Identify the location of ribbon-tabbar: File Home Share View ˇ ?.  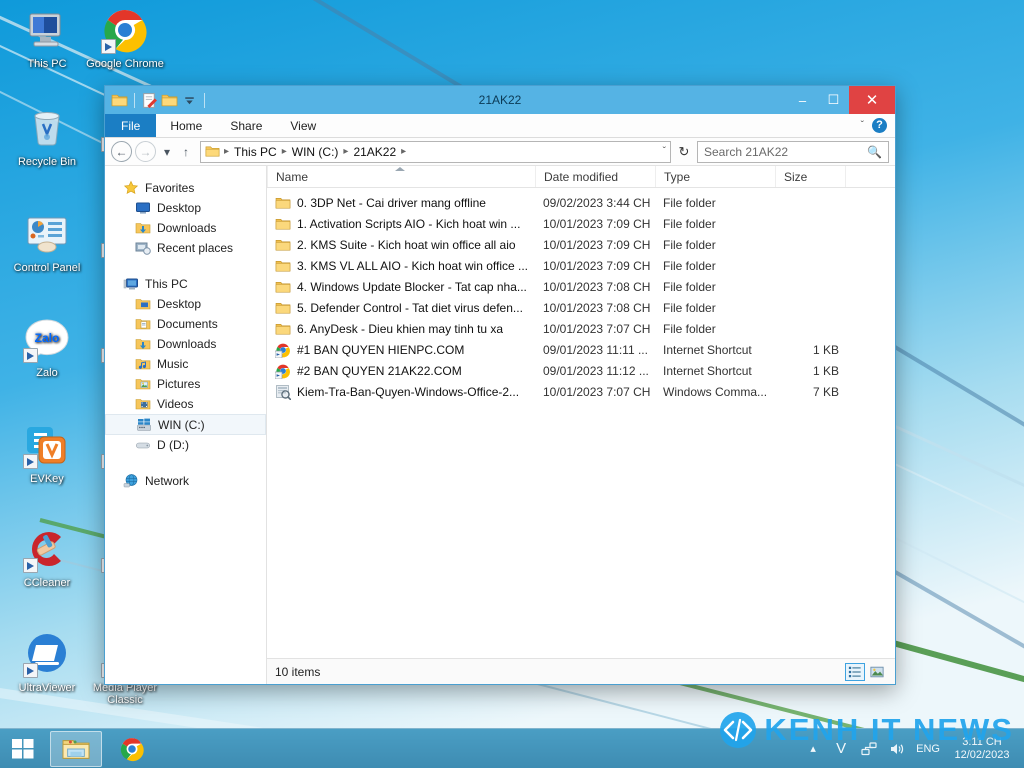
(500, 126).